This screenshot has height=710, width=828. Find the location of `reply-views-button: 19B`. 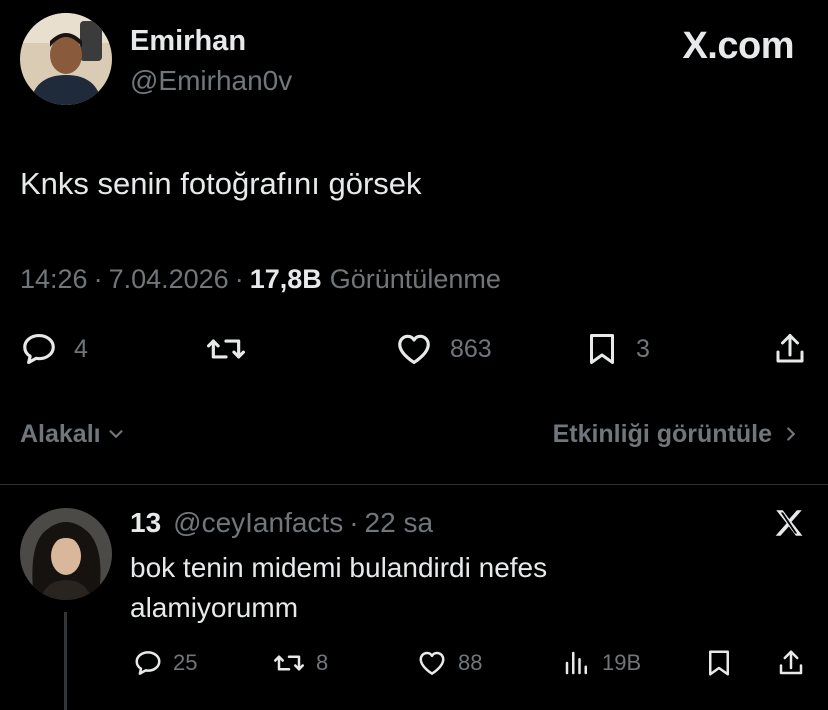

reply-views-button: 19B is located at coordinates (601, 663).